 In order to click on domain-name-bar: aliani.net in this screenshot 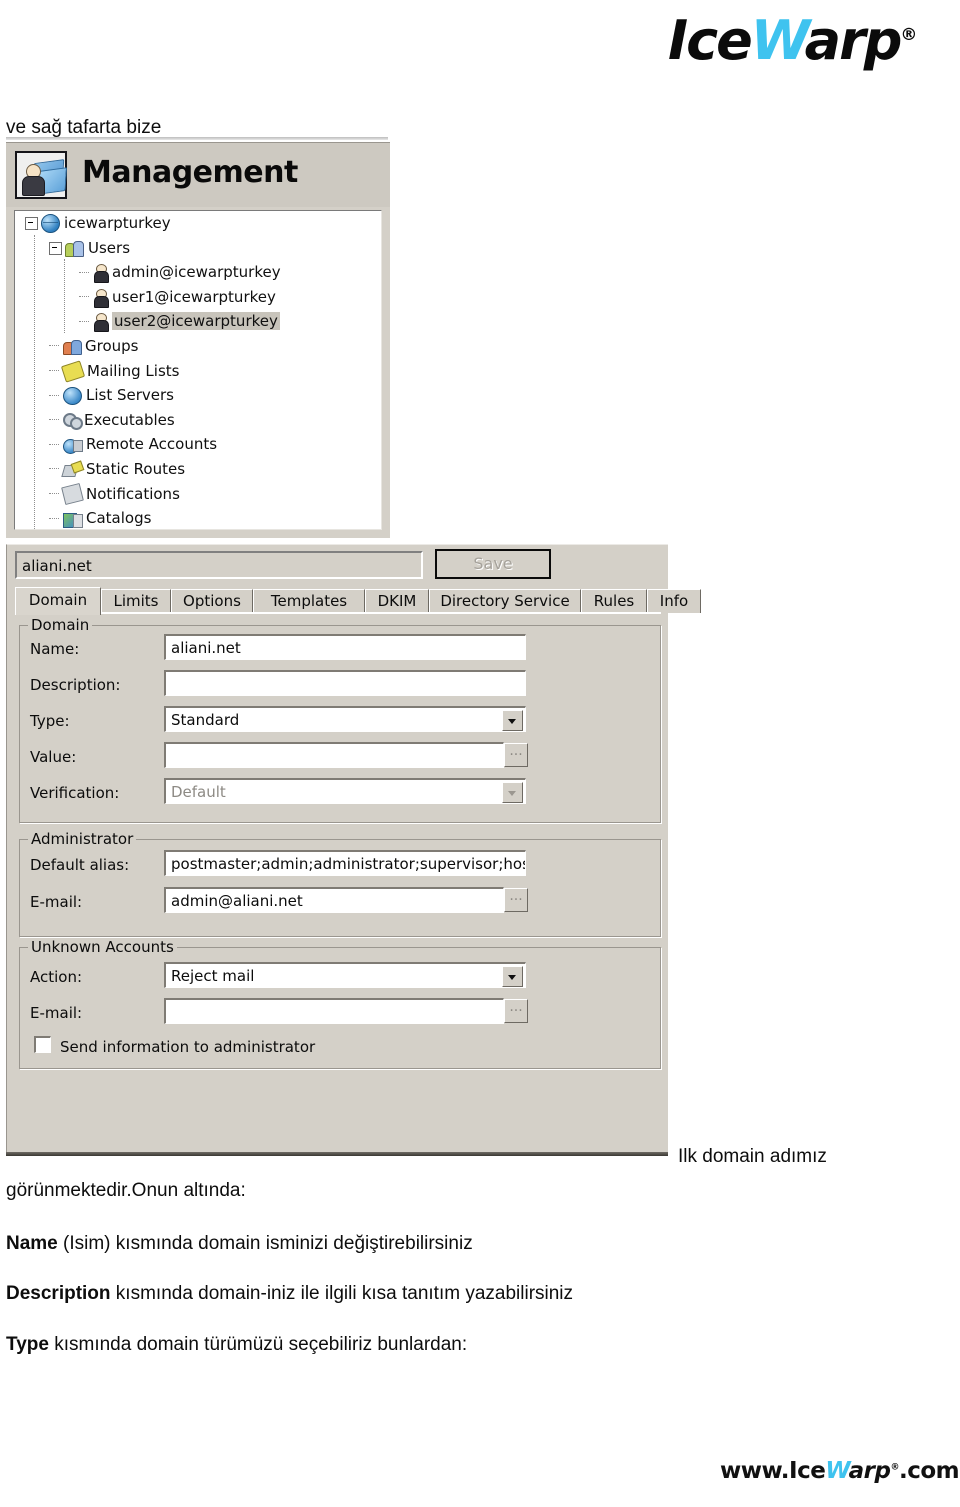, I will do `click(219, 565)`.